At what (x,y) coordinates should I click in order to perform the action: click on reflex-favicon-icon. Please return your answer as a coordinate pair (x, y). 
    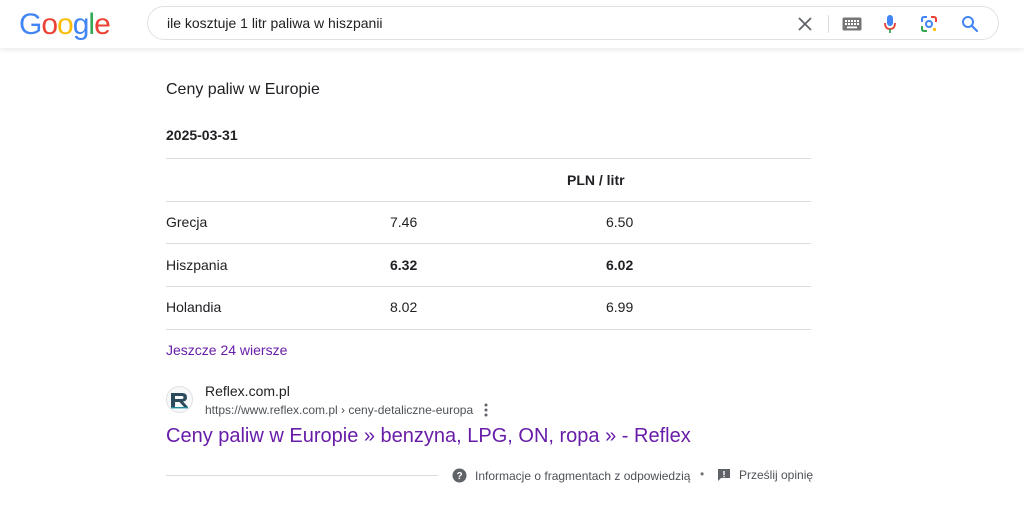
    Looking at the image, I should click on (179, 399).